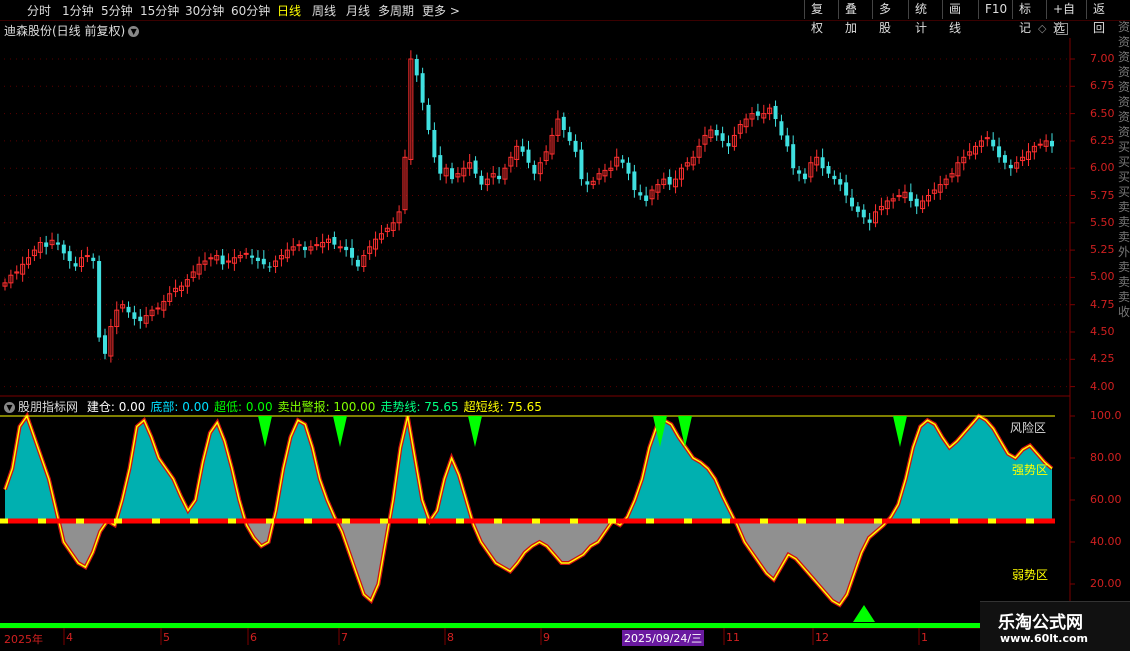 The image size is (1130, 651). I want to click on watermark-url: www.60lt.com, so click(1044, 638).